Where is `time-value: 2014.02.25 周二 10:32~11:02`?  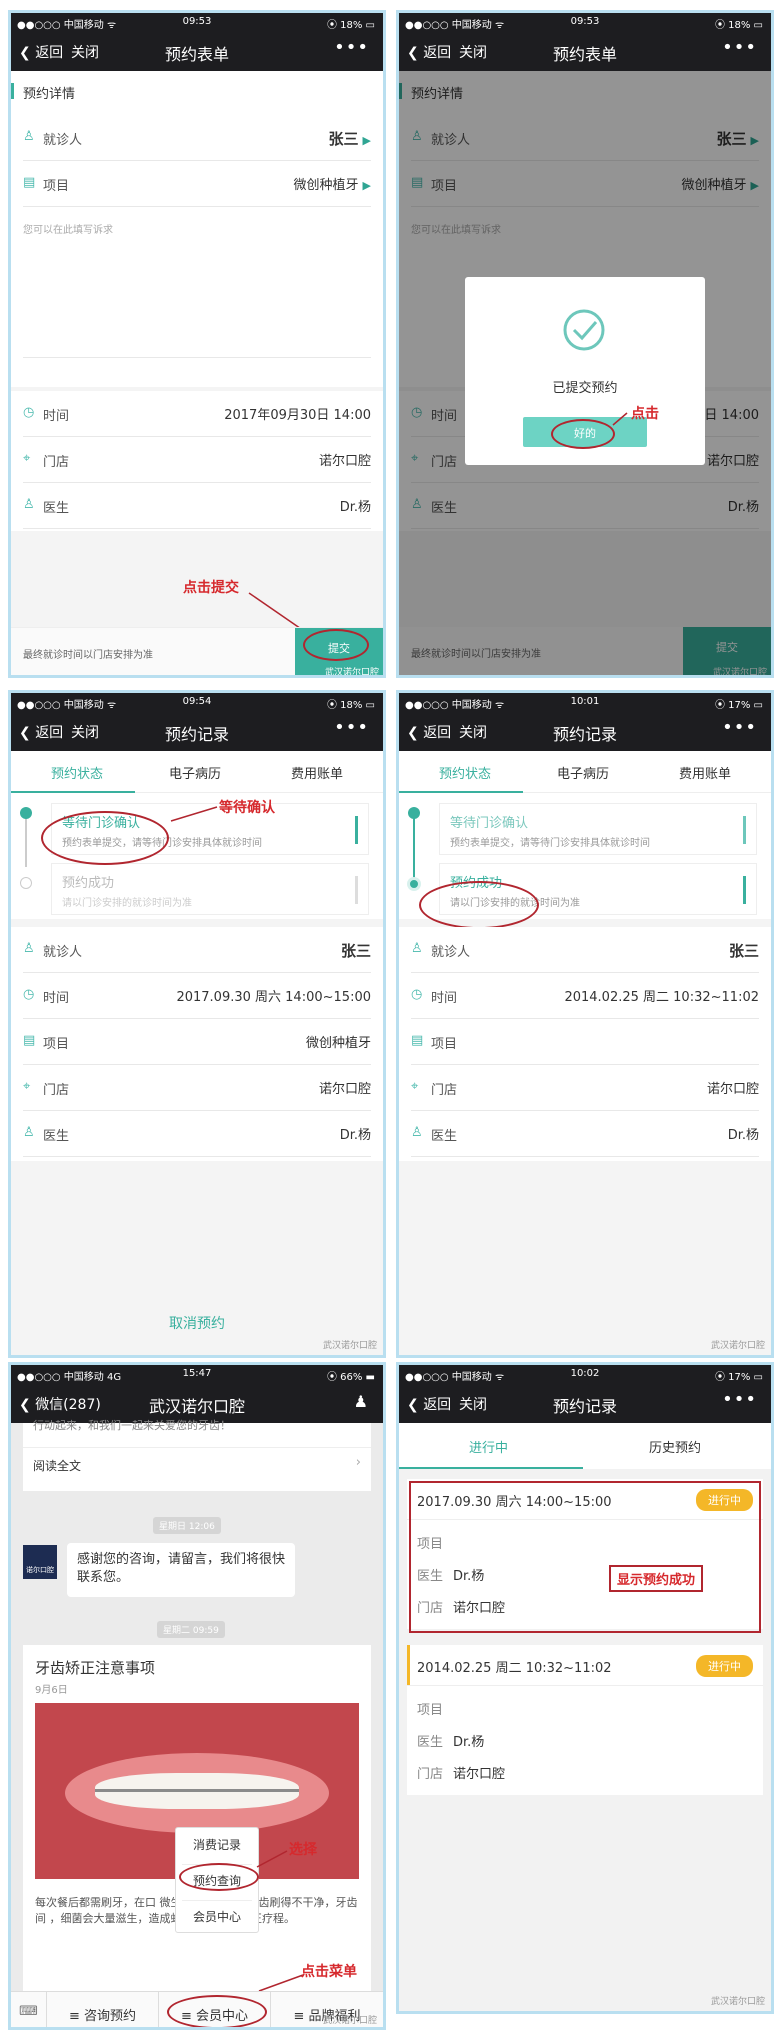
time-value: 2014.02.25 周二 10:32~11:02 is located at coordinates (661, 997).